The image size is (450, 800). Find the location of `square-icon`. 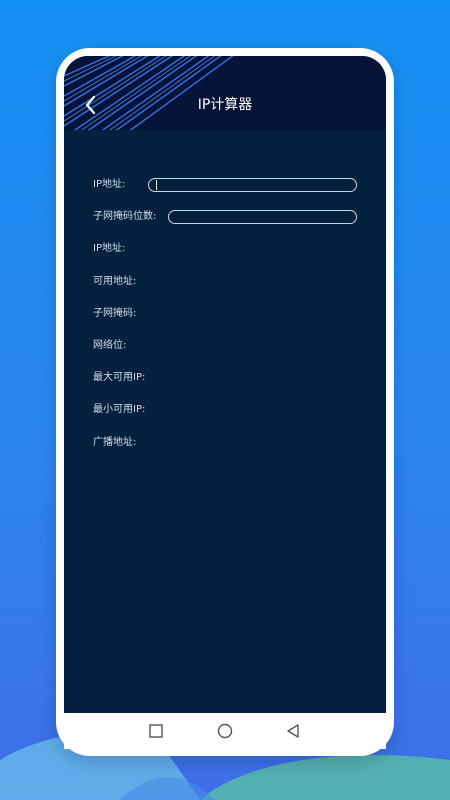

square-icon is located at coordinates (156, 731).